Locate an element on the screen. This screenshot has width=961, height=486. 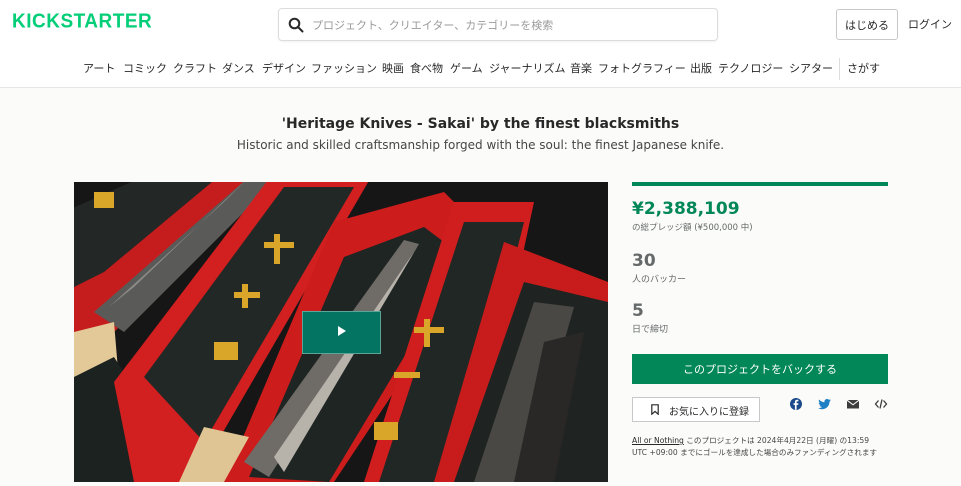
category-film: 映画 is located at coordinates (393, 69).